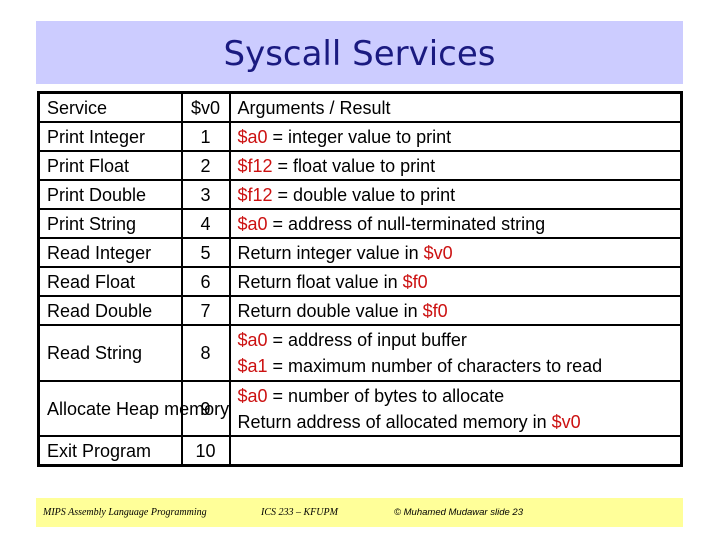  Describe the element at coordinates (205, 107) in the screenshot. I see `header-v0: $v0` at that location.